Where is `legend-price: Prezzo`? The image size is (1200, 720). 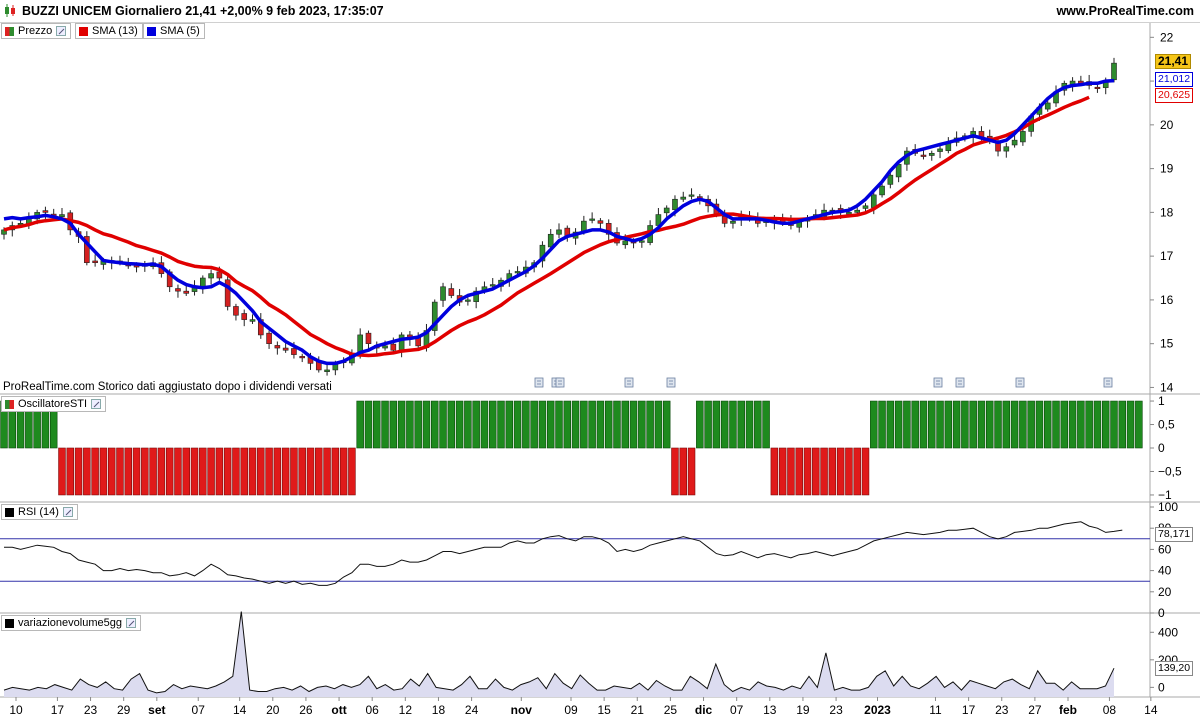
legend-price: Prezzo is located at coordinates (36, 31).